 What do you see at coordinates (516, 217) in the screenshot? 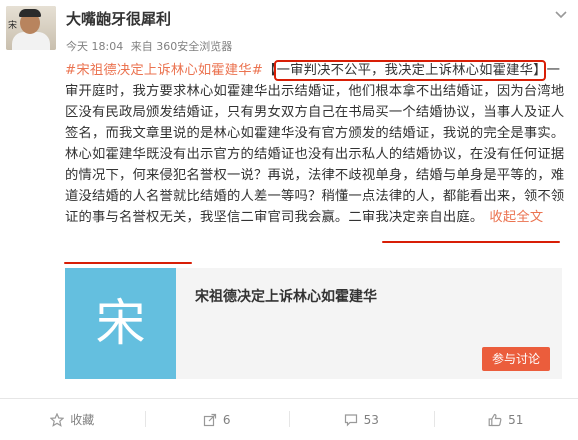
I see `collapse-link: 收起全文` at bounding box center [516, 217].